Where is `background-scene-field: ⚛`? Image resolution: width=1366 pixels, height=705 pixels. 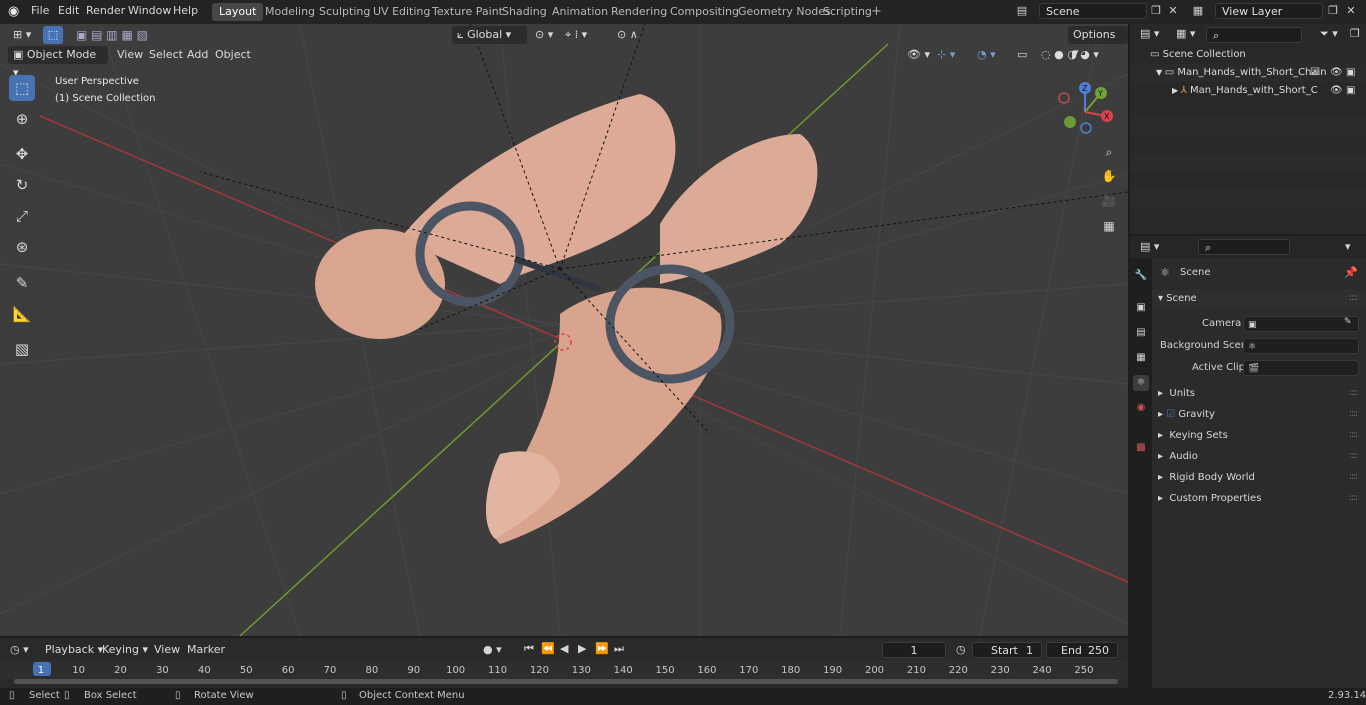
background-scene-field: ⚛ is located at coordinates (1301, 346).